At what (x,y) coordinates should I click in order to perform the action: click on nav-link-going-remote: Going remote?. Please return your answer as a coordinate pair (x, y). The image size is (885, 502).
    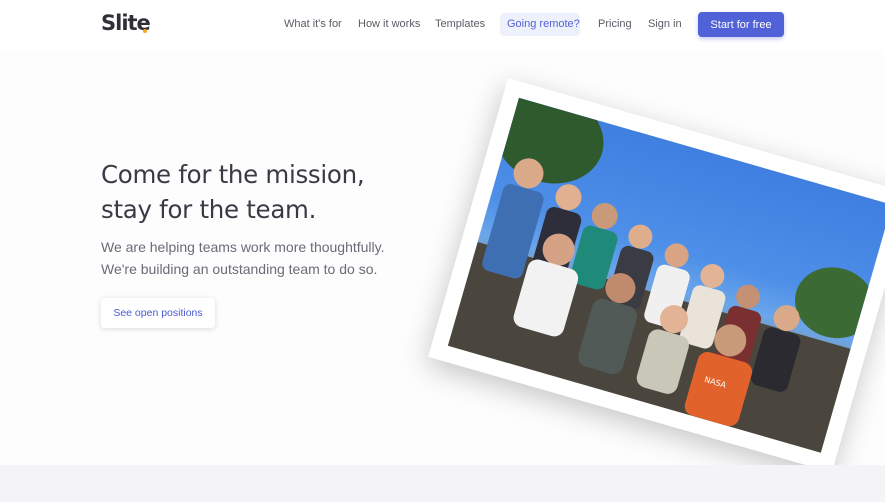
    Looking at the image, I should click on (540, 24).